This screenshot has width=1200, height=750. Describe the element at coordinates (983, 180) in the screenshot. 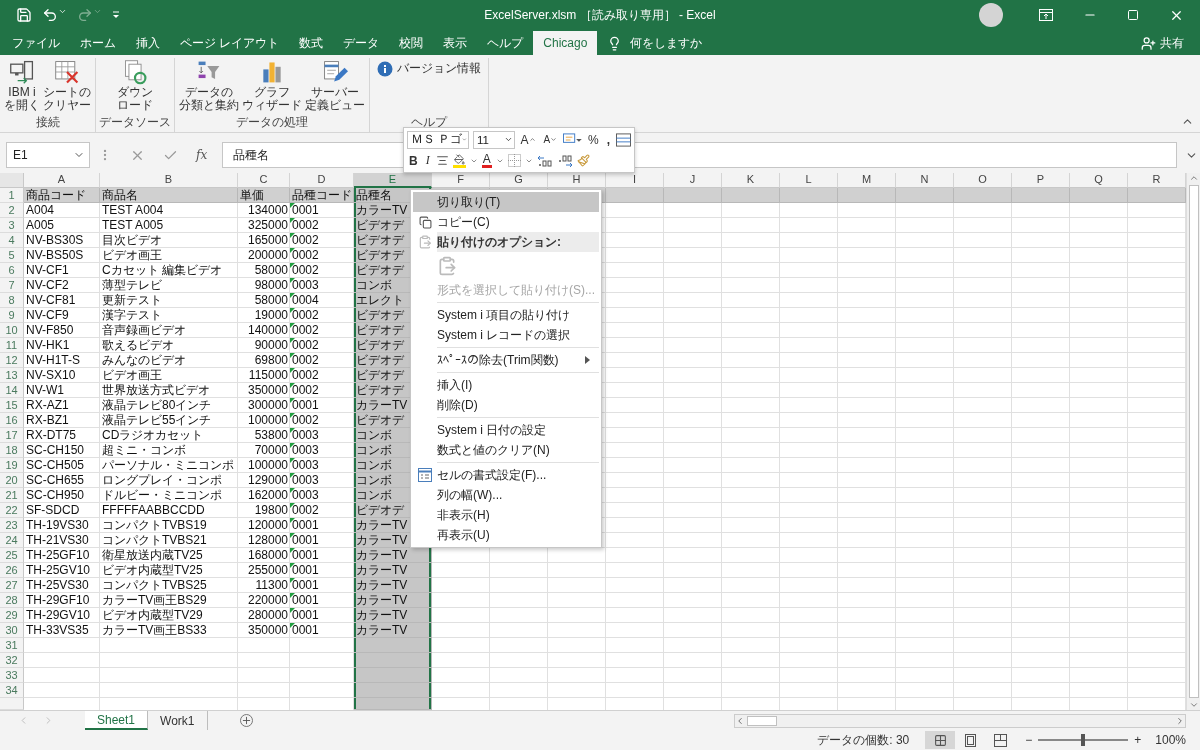

I see `column-header: O` at that location.